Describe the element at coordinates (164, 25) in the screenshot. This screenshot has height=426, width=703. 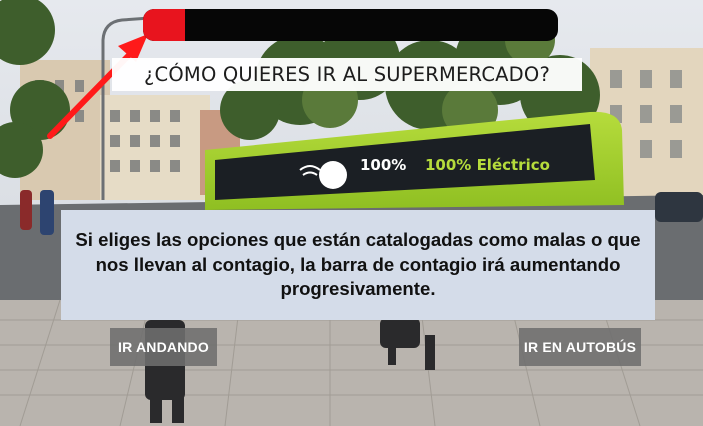
I see `contagion-bar-fill` at that location.